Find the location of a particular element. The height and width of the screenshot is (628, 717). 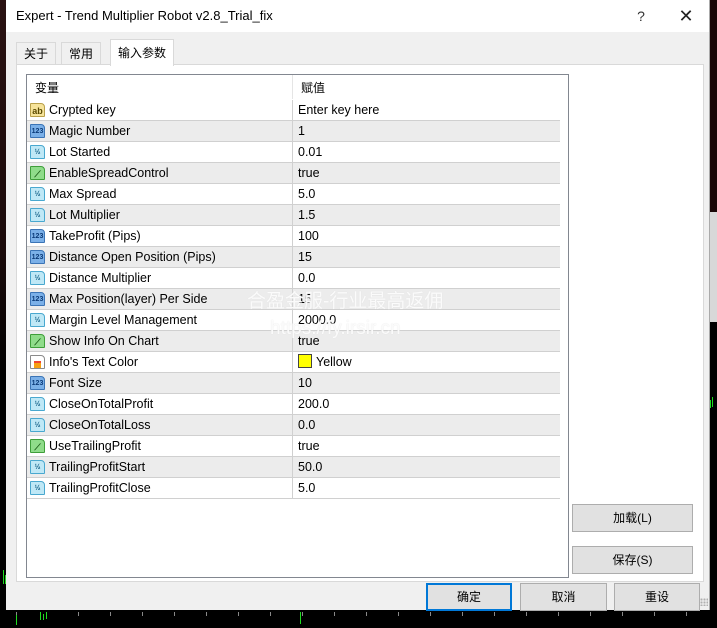

input-value-text: 100 is located at coordinates (308, 236).